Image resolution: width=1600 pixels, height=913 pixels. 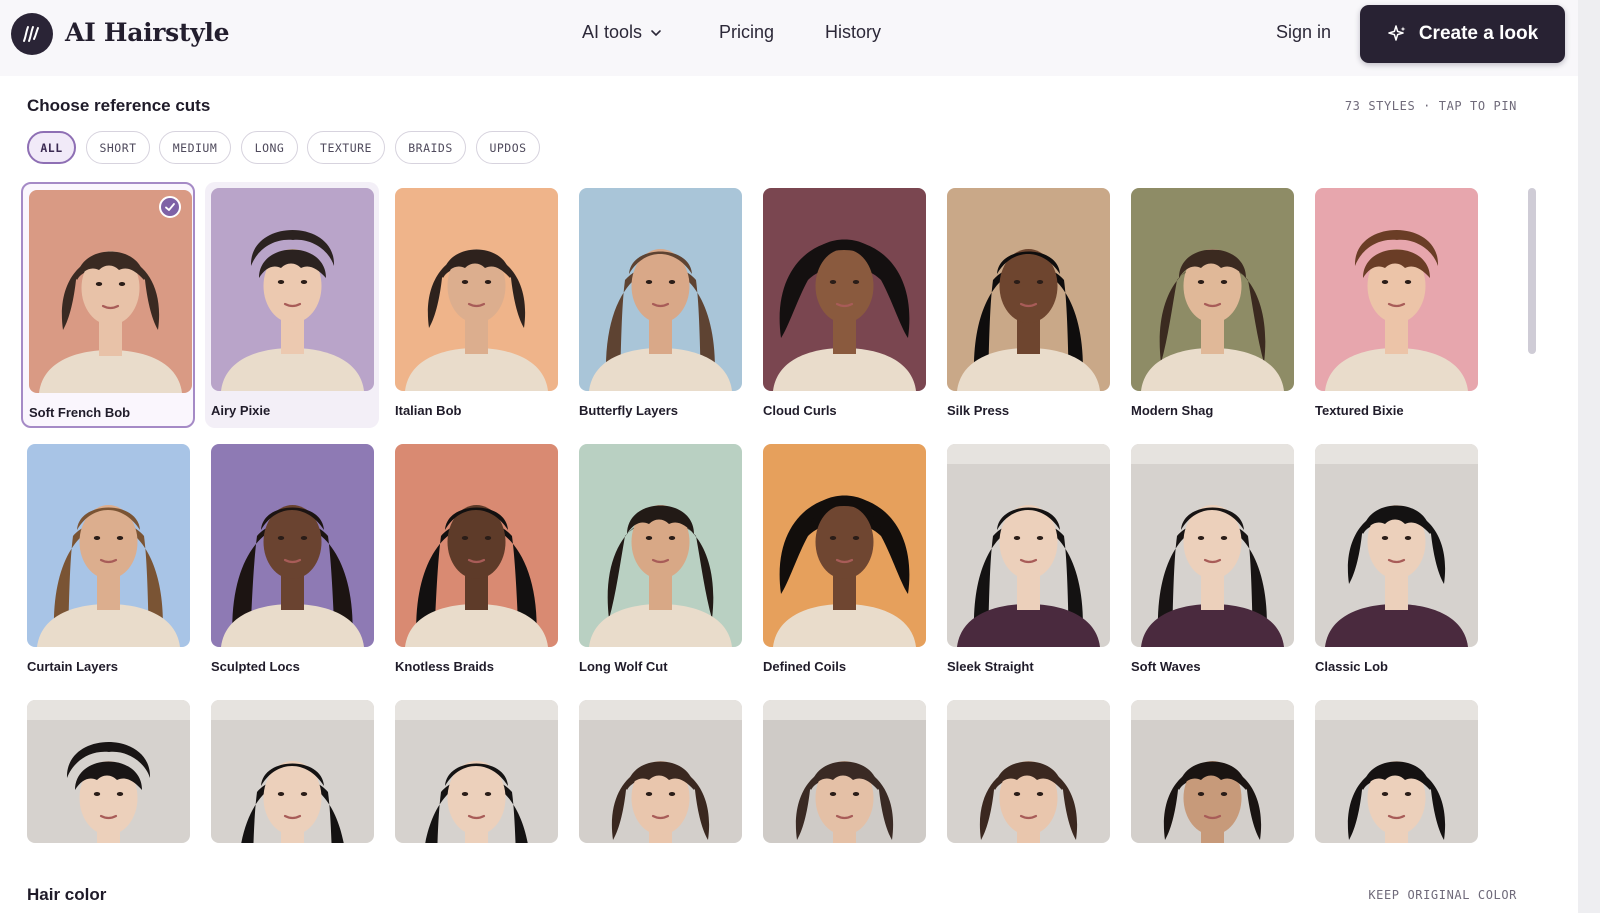 I want to click on style-card: Sleek Straight, so click(x=1028, y=561).